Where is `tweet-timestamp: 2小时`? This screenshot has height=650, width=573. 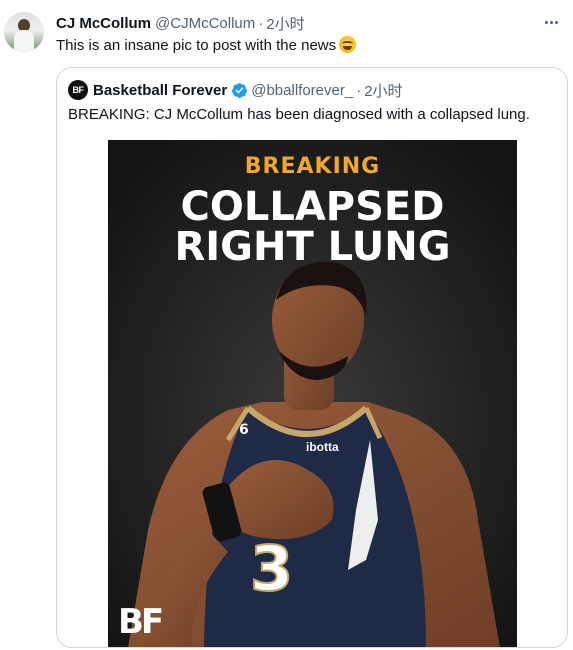 tweet-timestamp: 2小时 is located at coordinates (285, 23).